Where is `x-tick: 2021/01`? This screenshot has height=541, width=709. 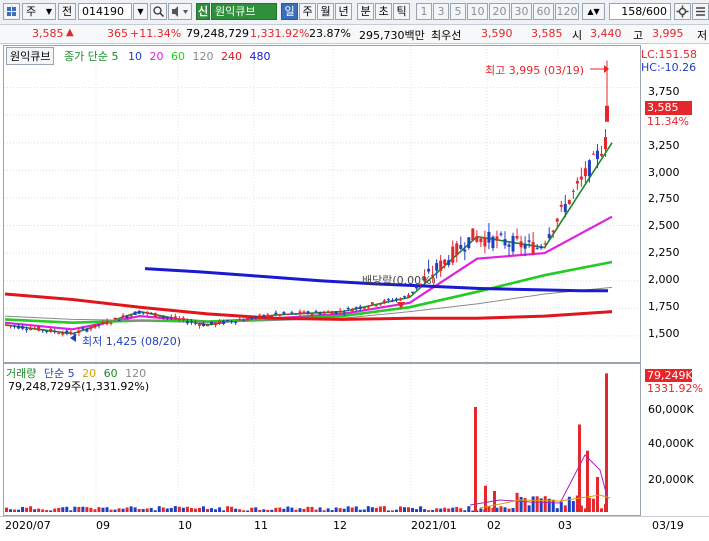 x-tick: 2021/01 is located at coordinates (434, 525).